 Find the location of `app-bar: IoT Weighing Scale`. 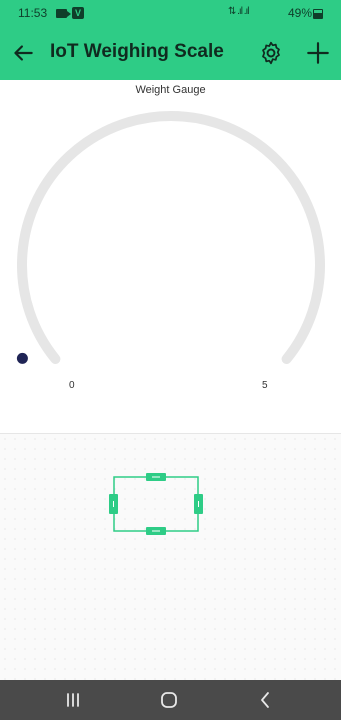

app-bar: IoT Weighing Scale is located at coordinates (170, 54).